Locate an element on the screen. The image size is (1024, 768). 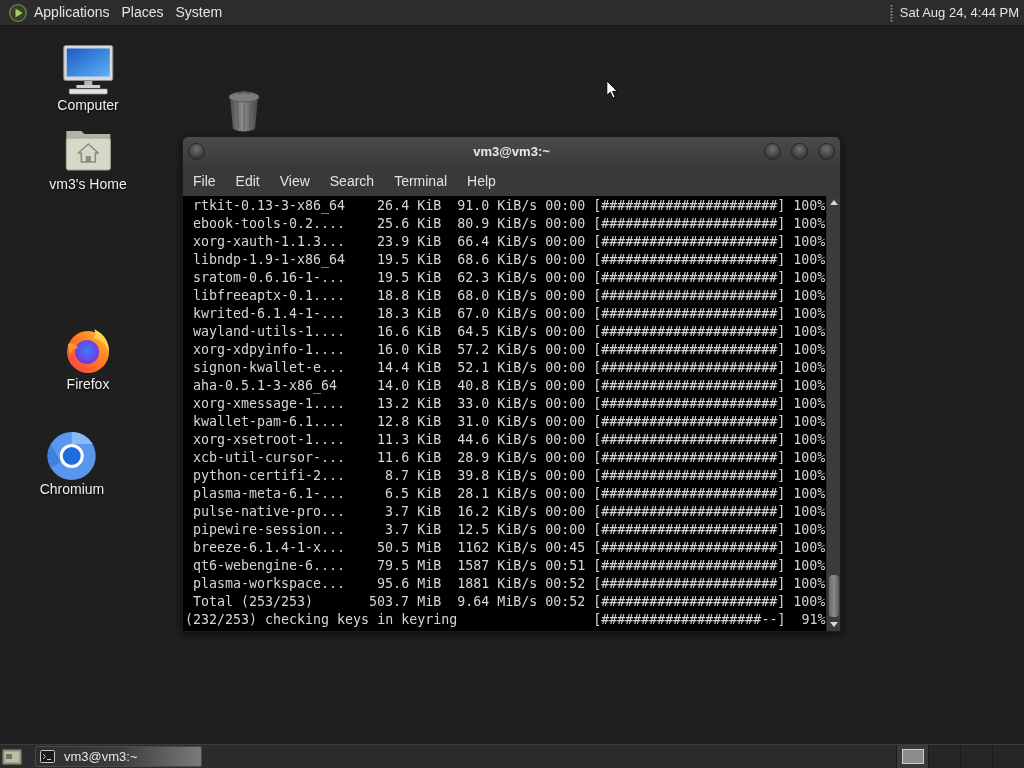
taskbar-button: vm3@vm3:~ is located at coordinates (118, 756).